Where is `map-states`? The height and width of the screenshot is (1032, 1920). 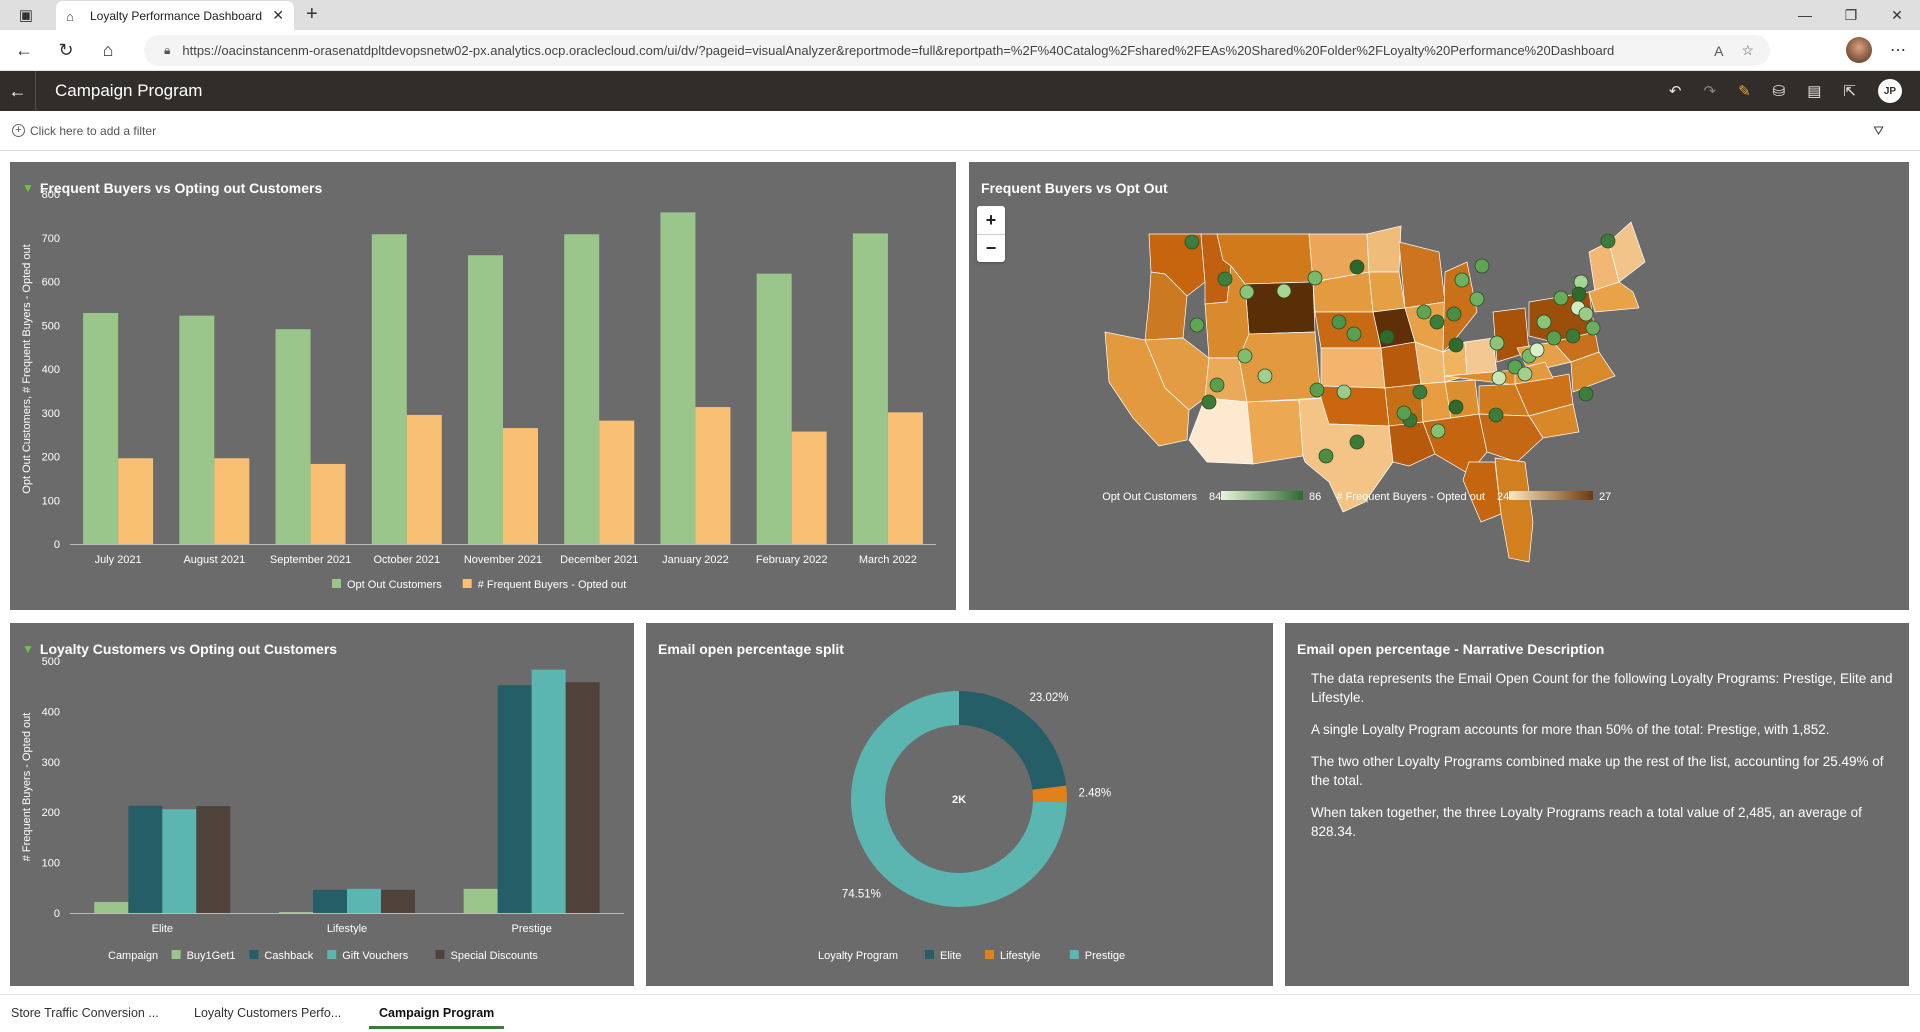
map-states is located at coordinates (1375, 392).